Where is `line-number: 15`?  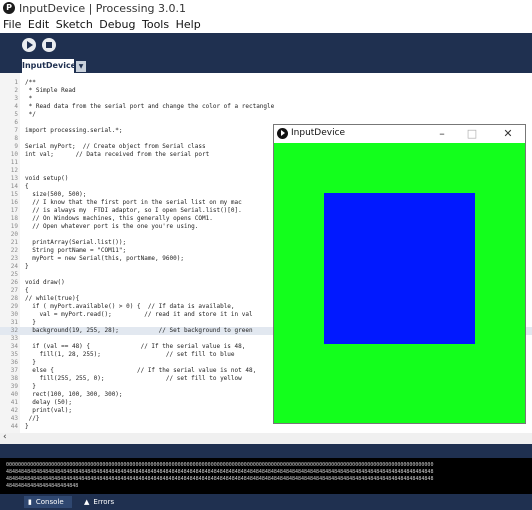
line-number: 15 is located at coordinates (14, 194).